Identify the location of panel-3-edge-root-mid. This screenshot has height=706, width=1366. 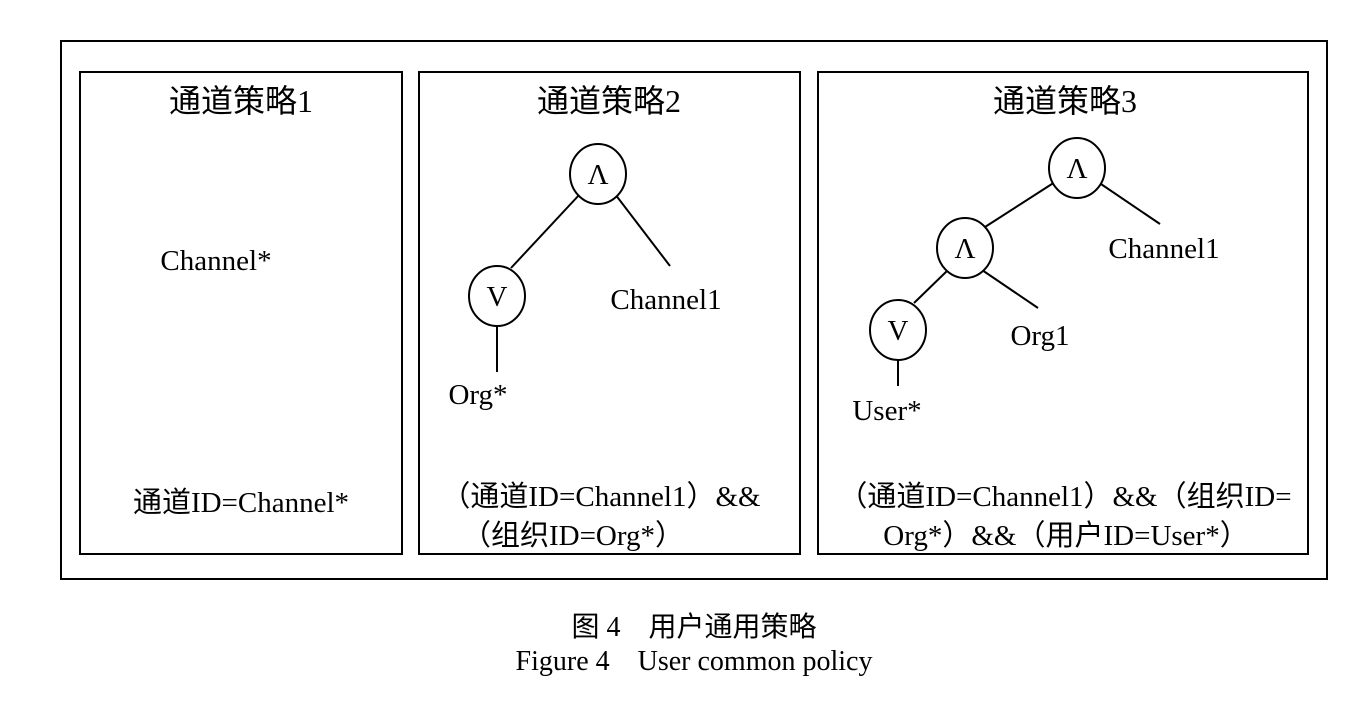
(1020, 204).